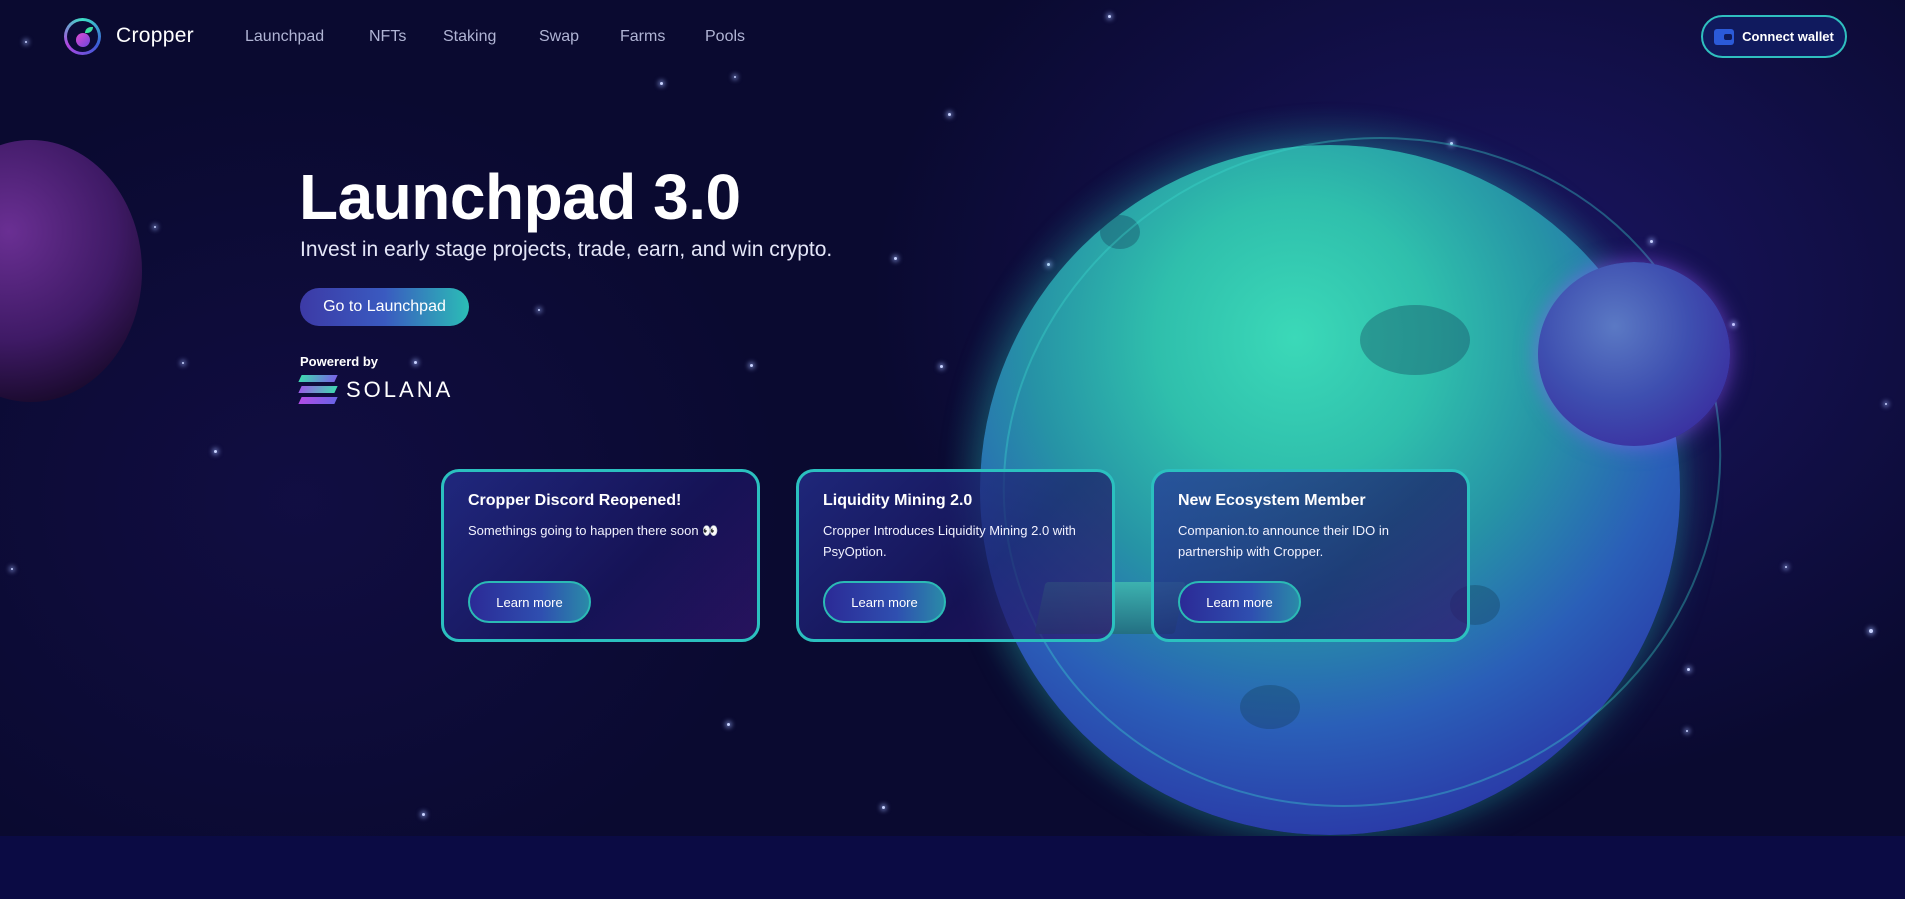 The width and height of the screenshot is (1905, 899). Describe the element at coordinates (642, 37) in the screenshot. I see `nav-link-farms: Farms` at that location.